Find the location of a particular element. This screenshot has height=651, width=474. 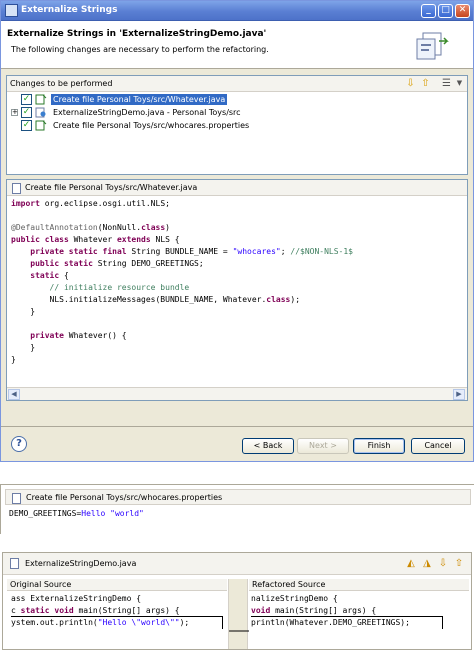

code-line: @DefaultAnnotation(NonNull.class) is located at coordinates (90, 227).